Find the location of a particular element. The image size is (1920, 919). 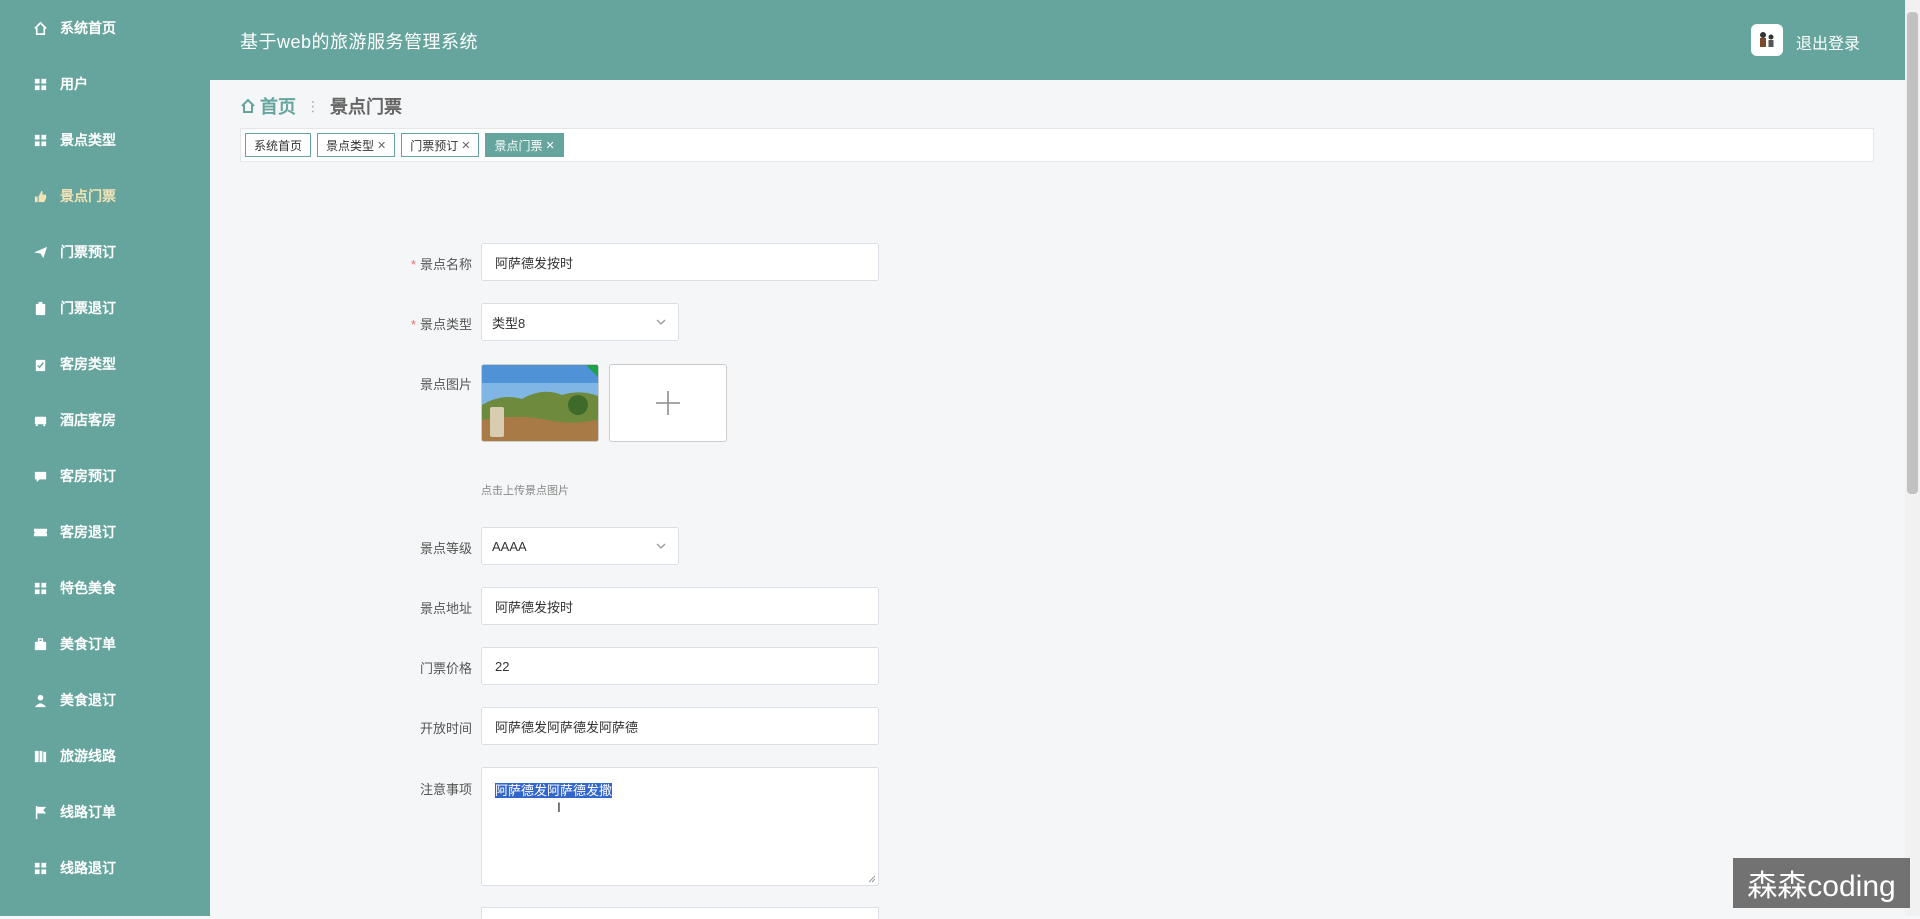

tab-tag: 景点门票 ✕ is located at coordinates (524, 145).